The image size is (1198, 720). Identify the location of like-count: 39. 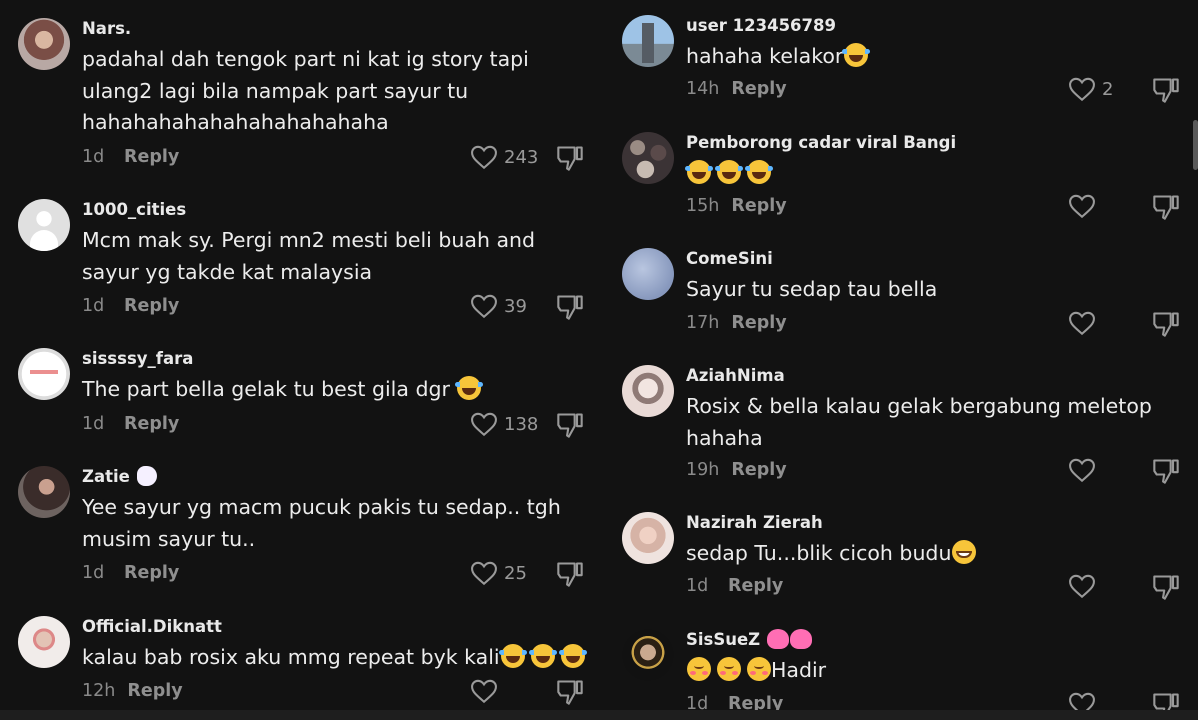
(515, 306).